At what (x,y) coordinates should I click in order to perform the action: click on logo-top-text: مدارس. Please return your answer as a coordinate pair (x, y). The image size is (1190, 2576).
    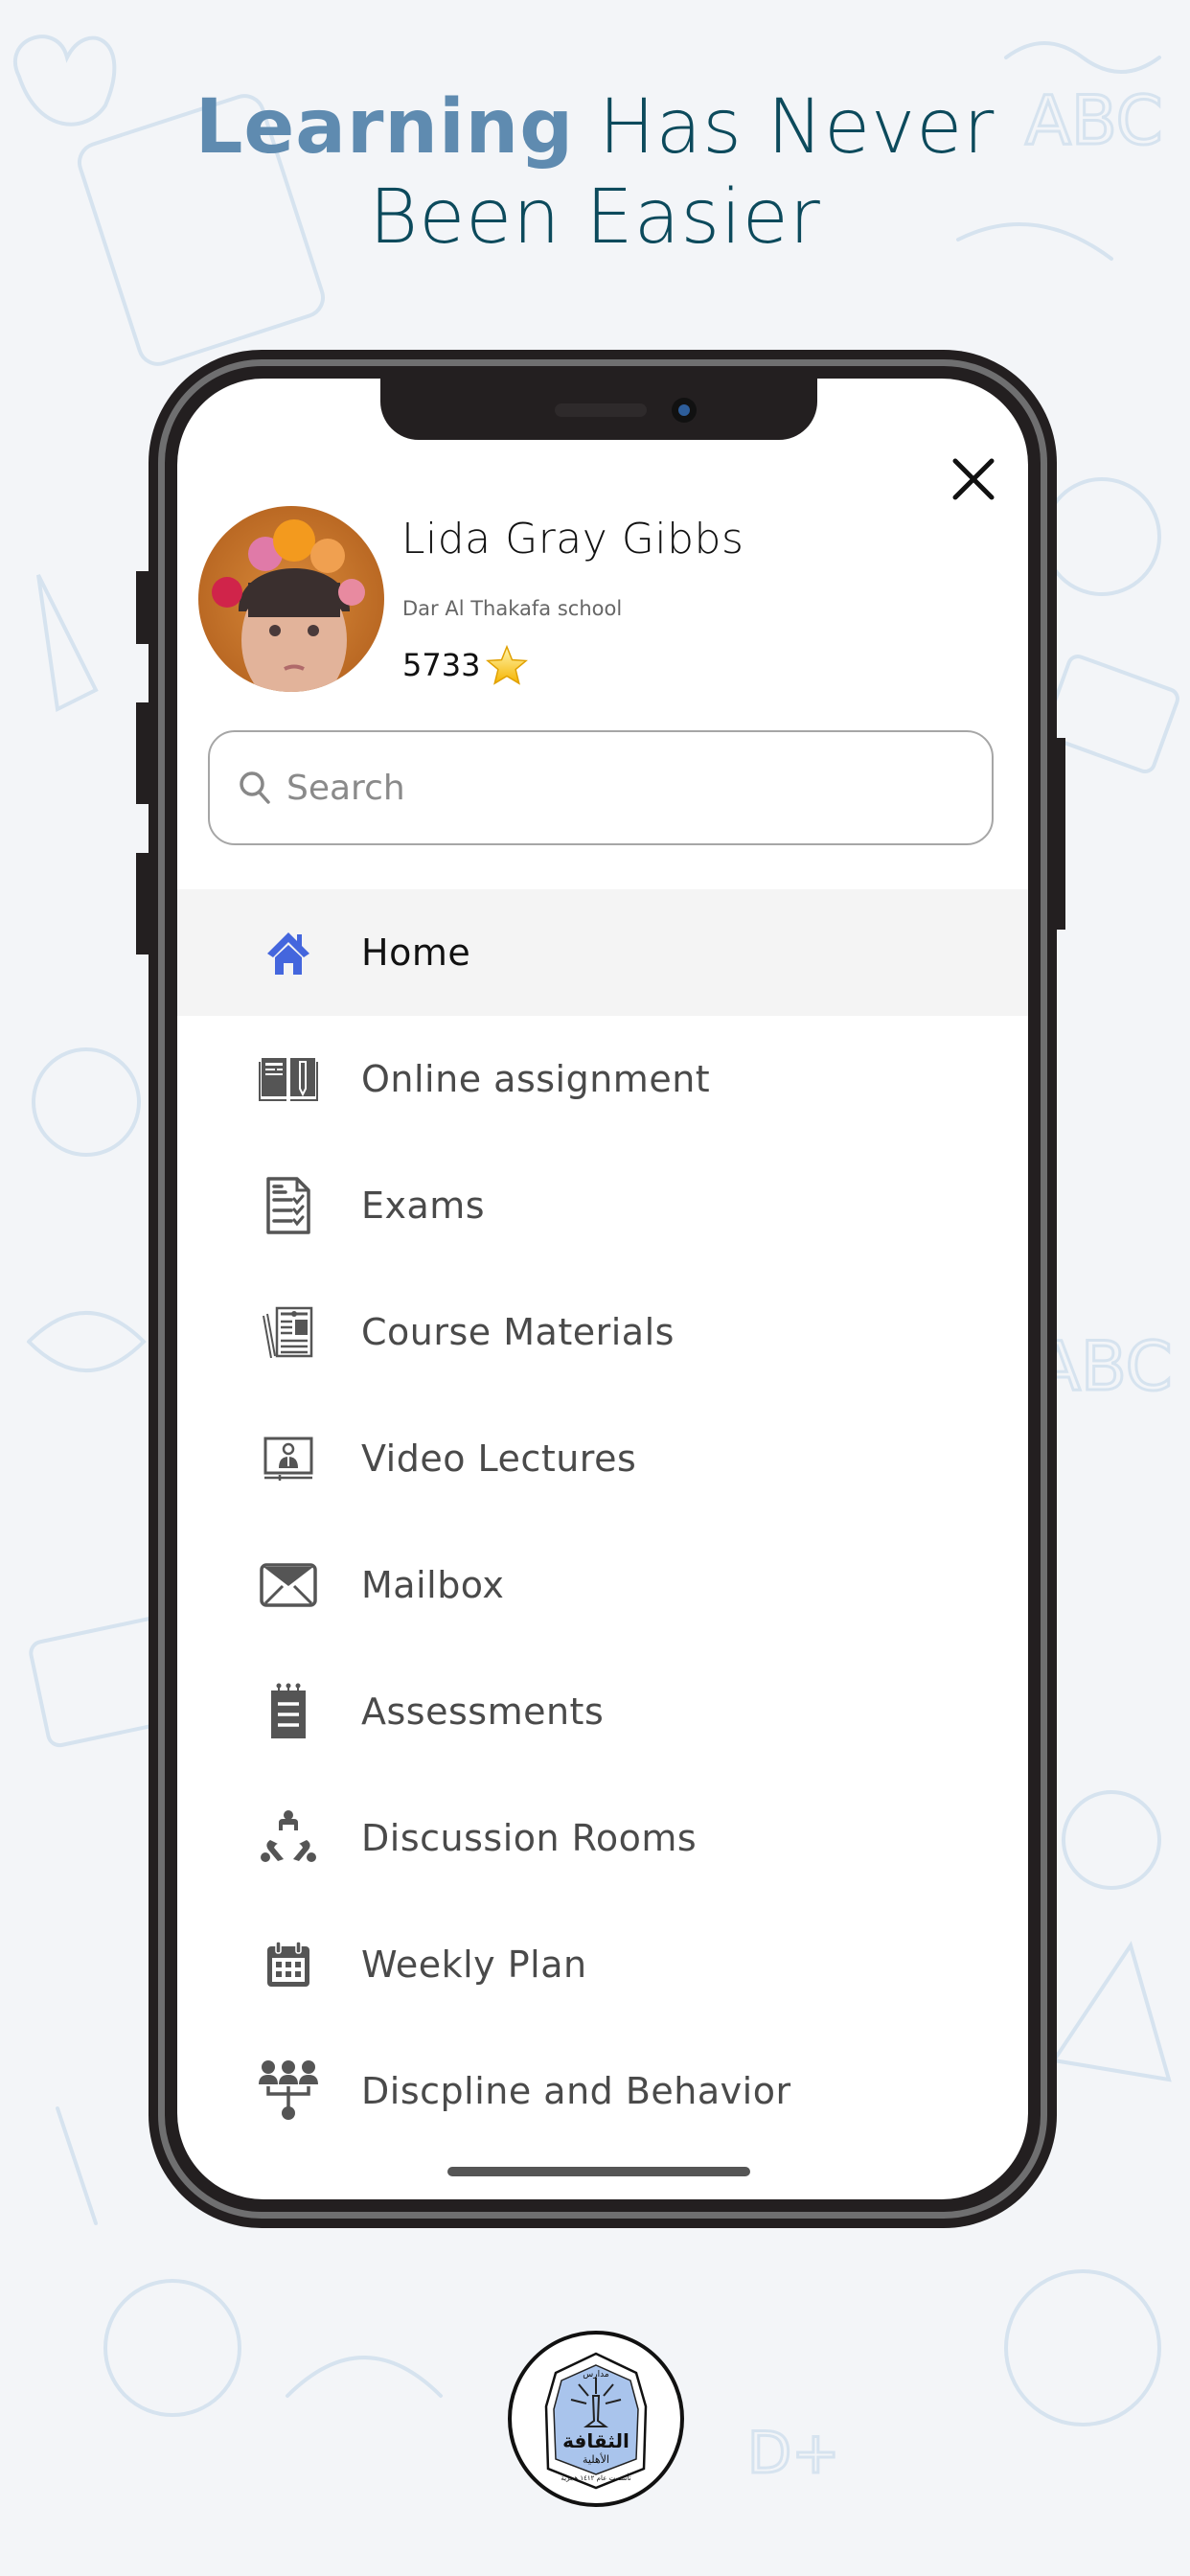
    Looking at the image, I should click on (596, 2375).